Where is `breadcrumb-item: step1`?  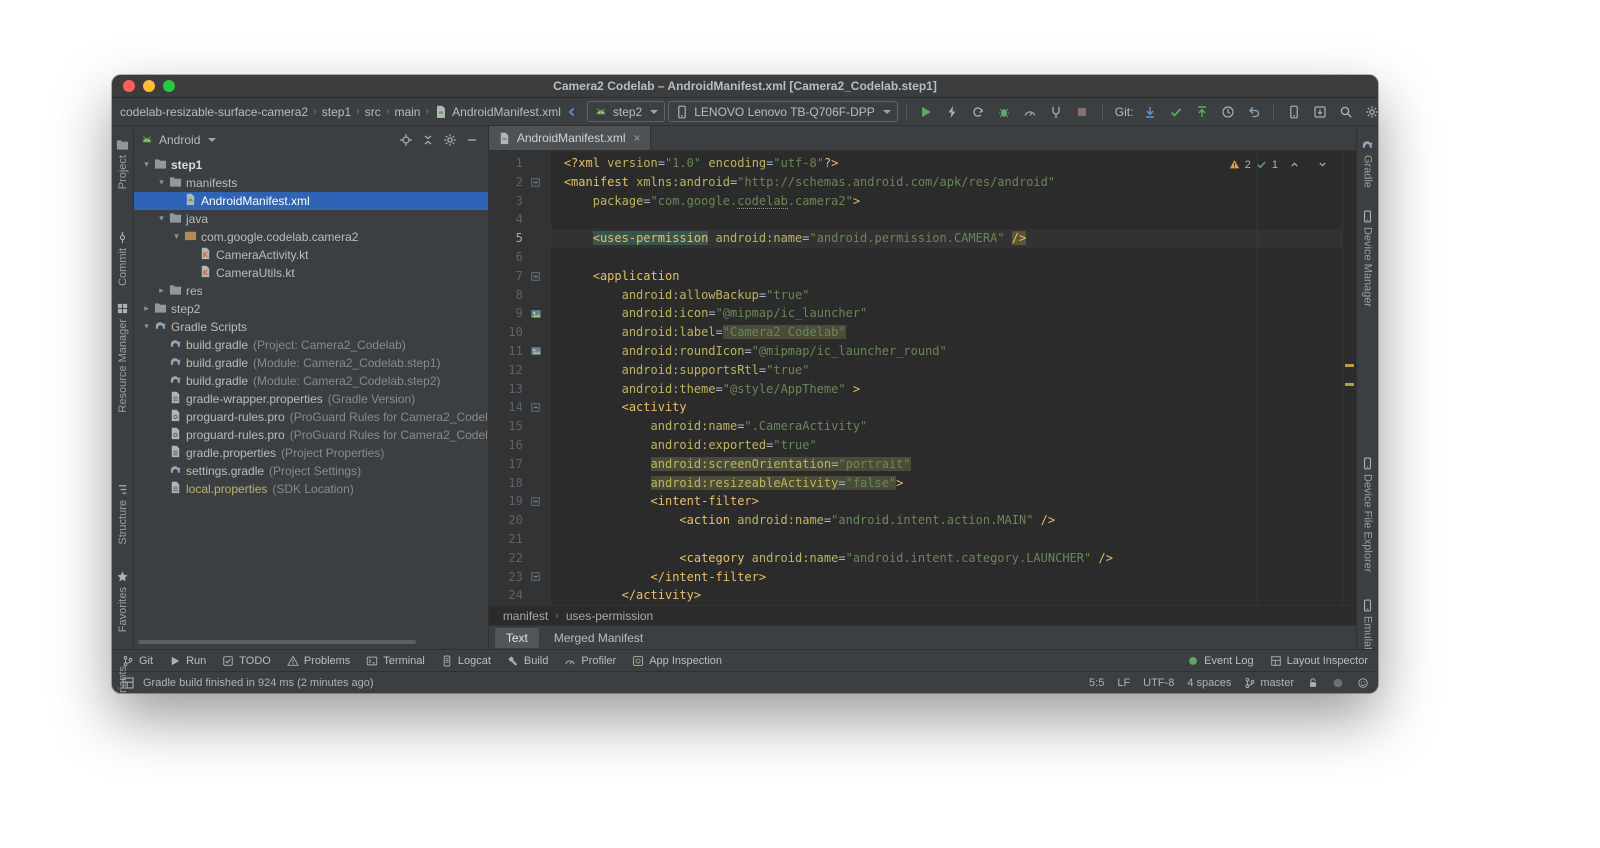
breadcrumb-item: step1 is located at coordinates (336, 112).